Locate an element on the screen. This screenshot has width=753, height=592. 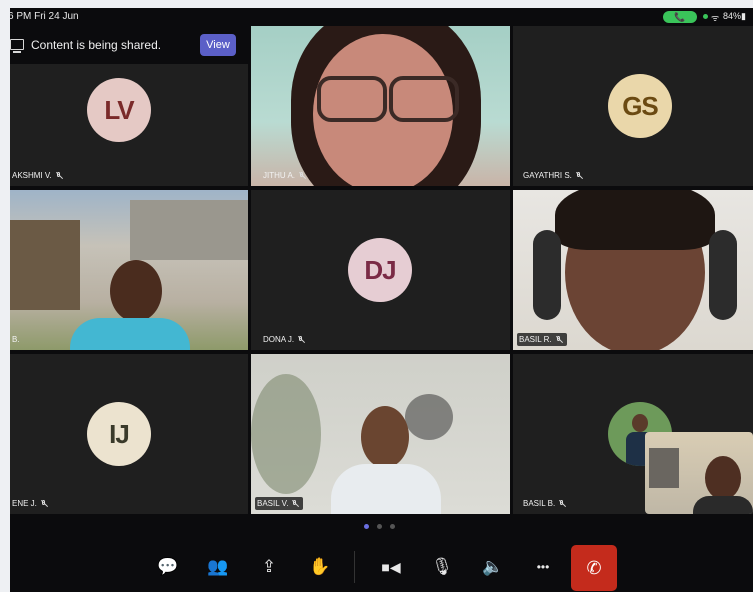
status-bar: 6 PM Fri 24 Jun 📞 ᯤ 84%▮ is located at coordinates (381, 17).